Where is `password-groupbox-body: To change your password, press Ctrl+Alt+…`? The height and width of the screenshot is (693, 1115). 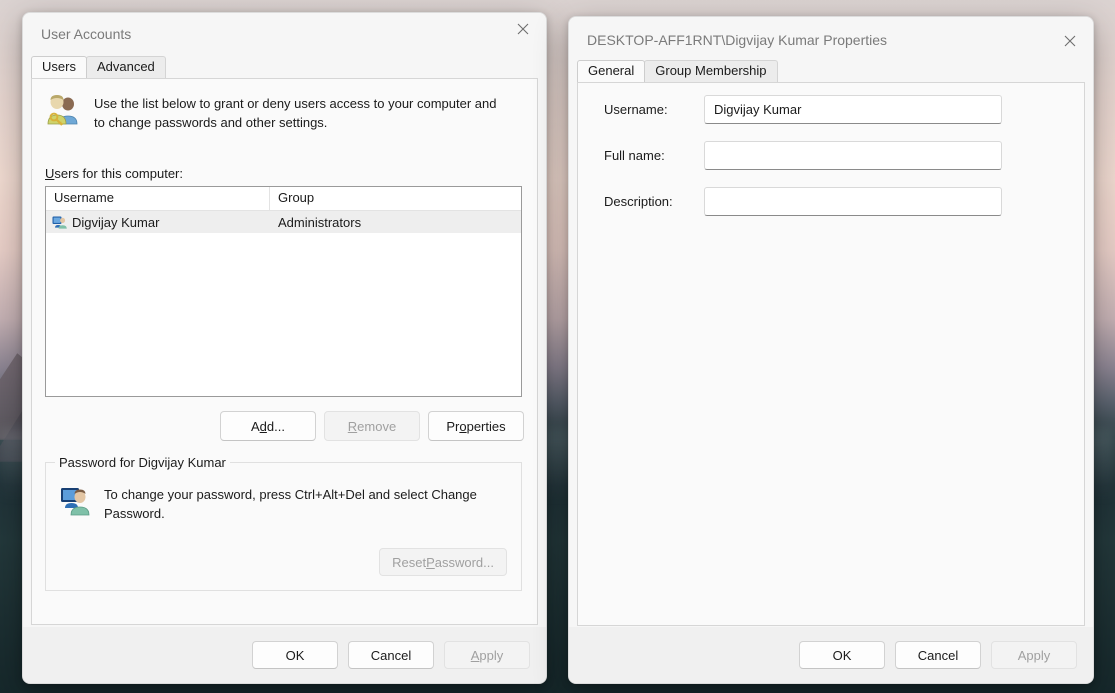
password-groupbox-body: To change your password, press Ctrl+Alt+… is located at coordinates (280, 504).